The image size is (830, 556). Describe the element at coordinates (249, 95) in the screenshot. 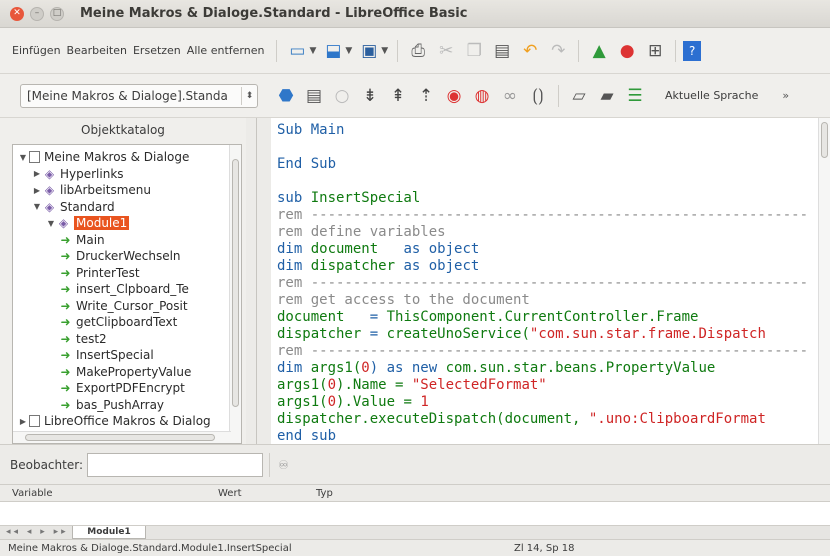

I see `spin-arrows-icon: ⬍` at that location.